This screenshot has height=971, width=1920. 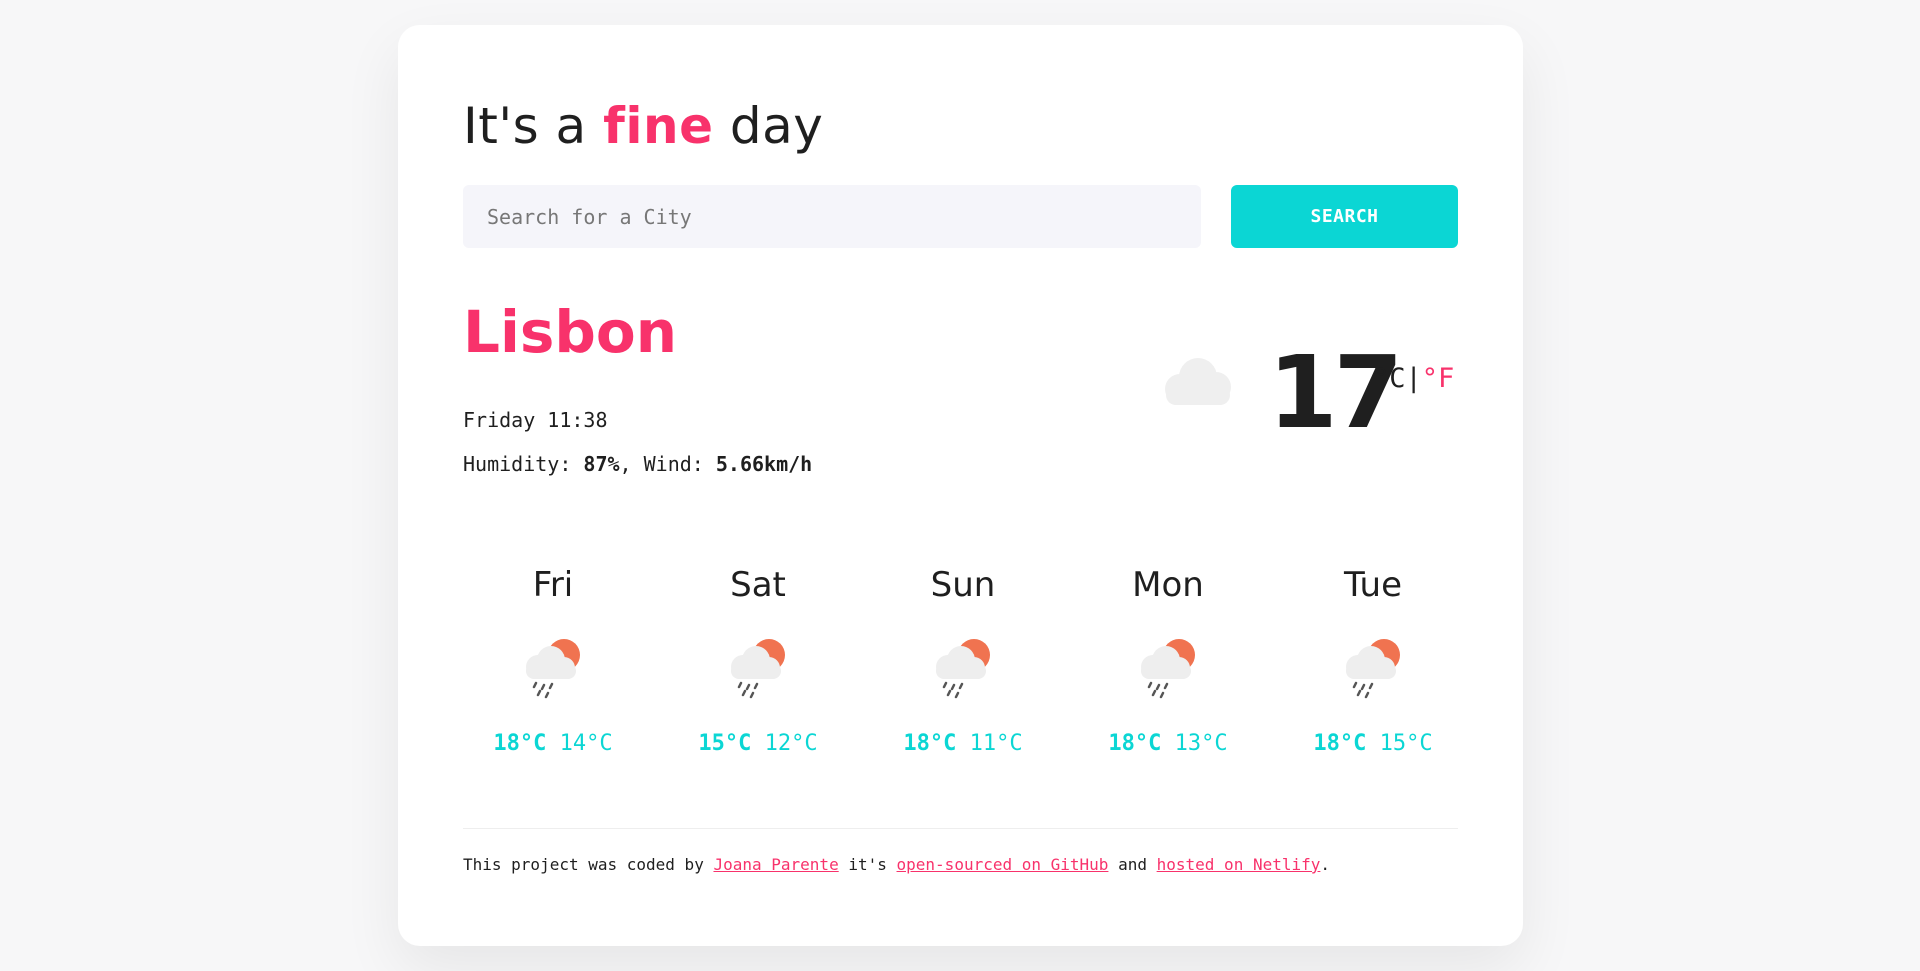 What do you see at coordinates (1373, 743) in the screenshot?
I see `forecast-temps: 18°C 15°C` at bounding box center [1373, 743].